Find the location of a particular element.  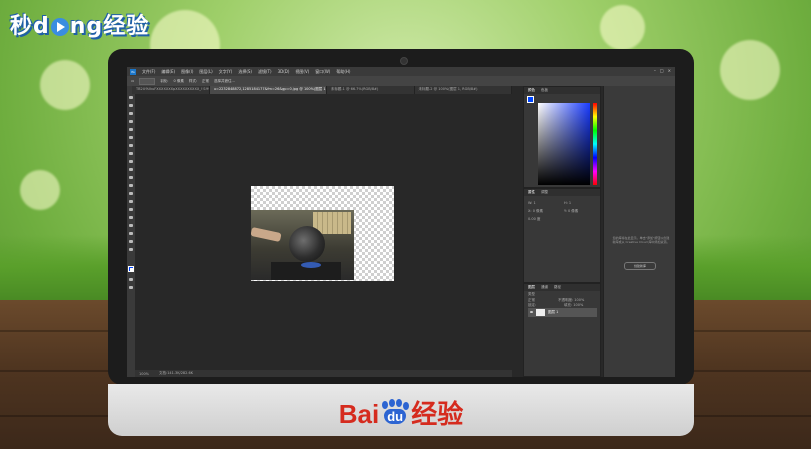

marquee-tool-icon: ▭ is located at coordinates (132, 81).